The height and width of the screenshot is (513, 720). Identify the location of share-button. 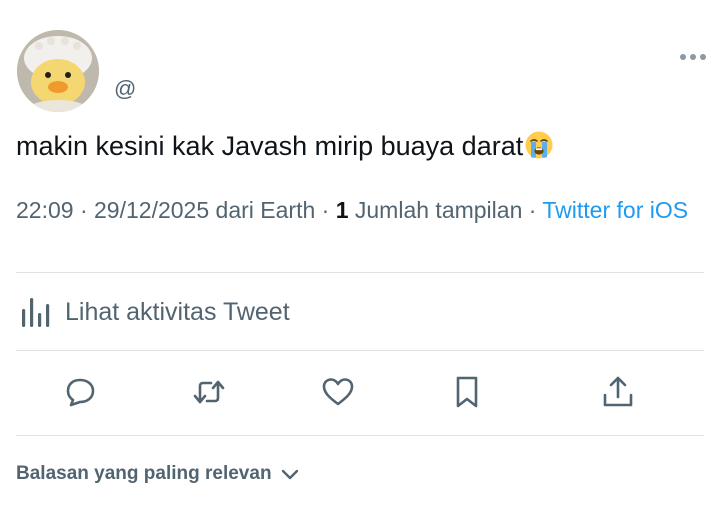
(618, 392).